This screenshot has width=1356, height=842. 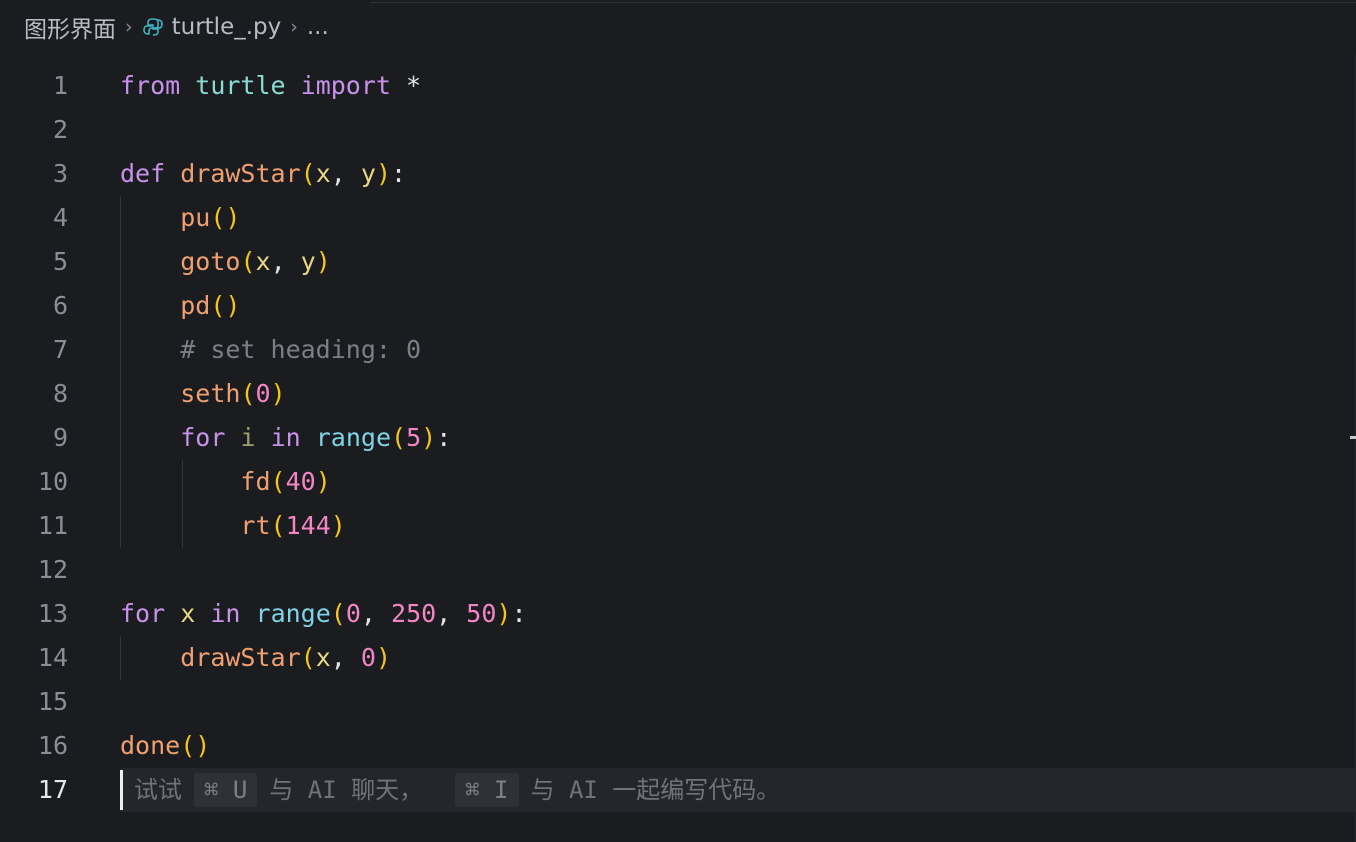 I want to click on code-text: fd(40), so click(x=225, y=482).